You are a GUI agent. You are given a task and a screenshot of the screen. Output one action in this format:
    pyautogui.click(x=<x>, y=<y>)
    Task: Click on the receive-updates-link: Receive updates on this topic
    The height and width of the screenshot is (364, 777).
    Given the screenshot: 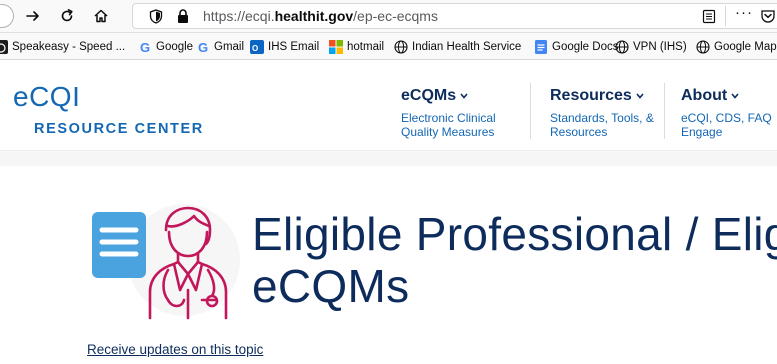 What is the action you would take?
    pyautogui.click(x=175, y=349)
    